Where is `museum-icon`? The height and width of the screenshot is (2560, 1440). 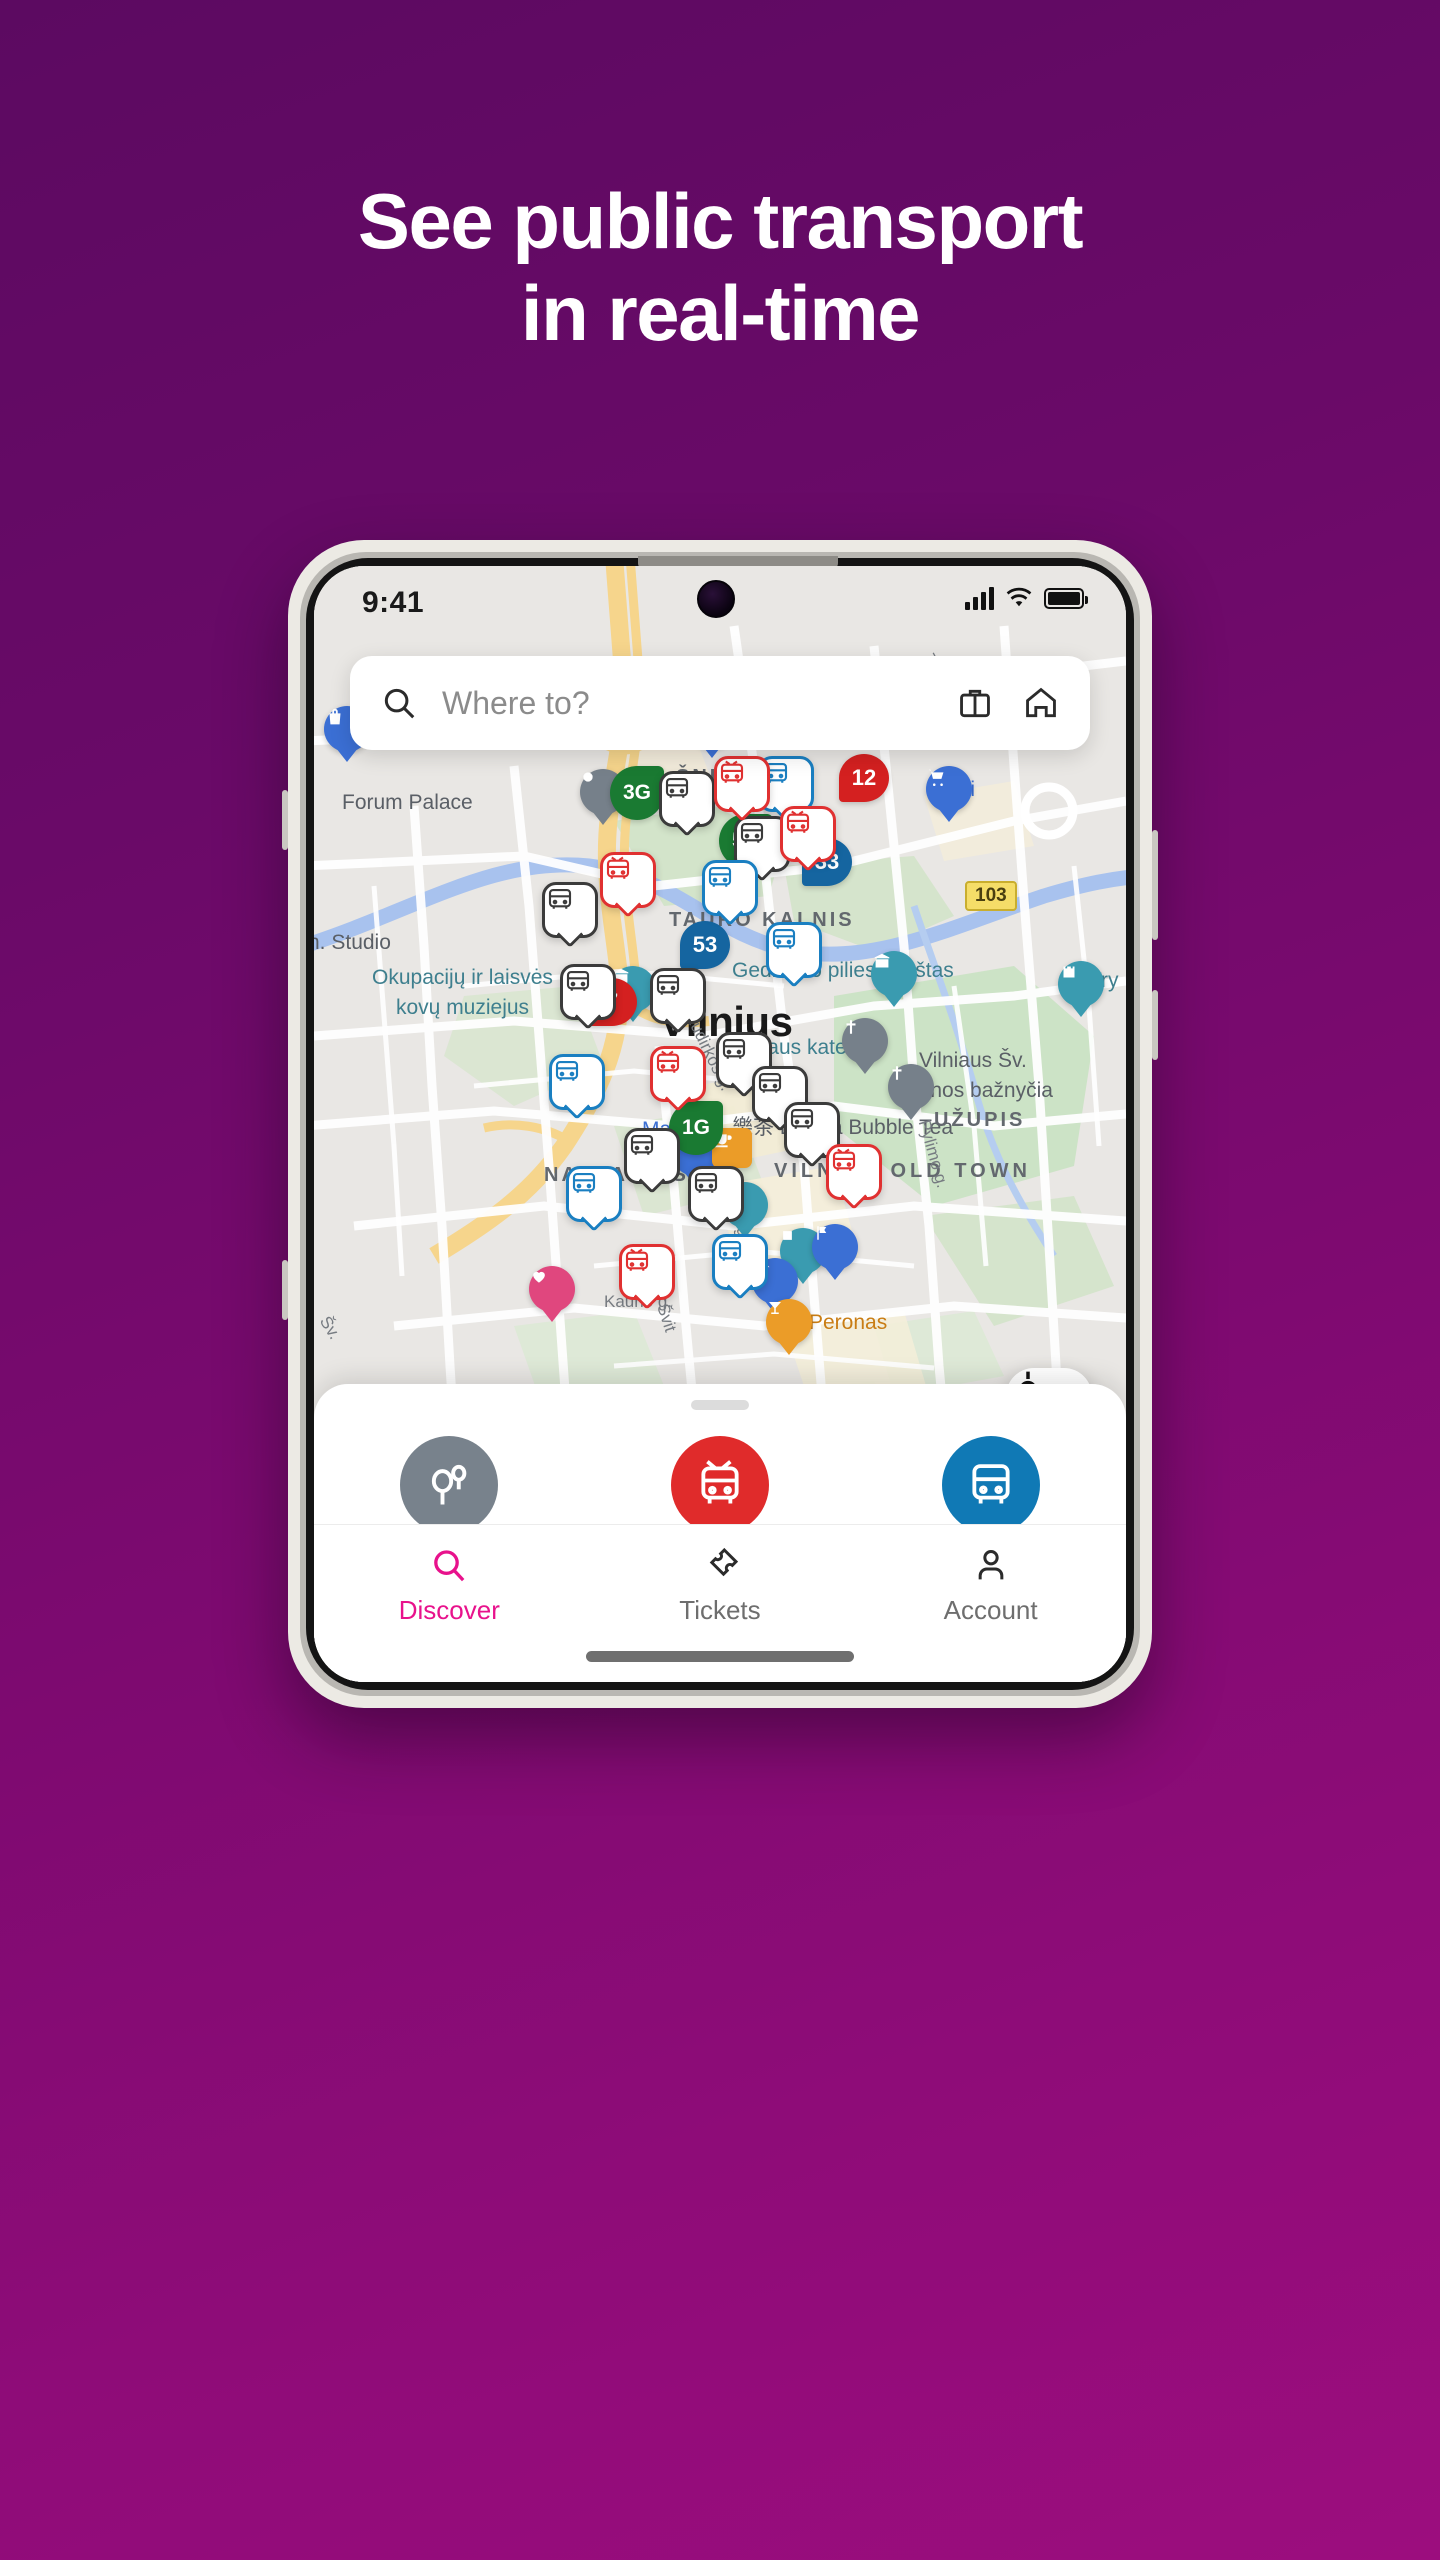 museum-icon is located at coordinates (882, 960).